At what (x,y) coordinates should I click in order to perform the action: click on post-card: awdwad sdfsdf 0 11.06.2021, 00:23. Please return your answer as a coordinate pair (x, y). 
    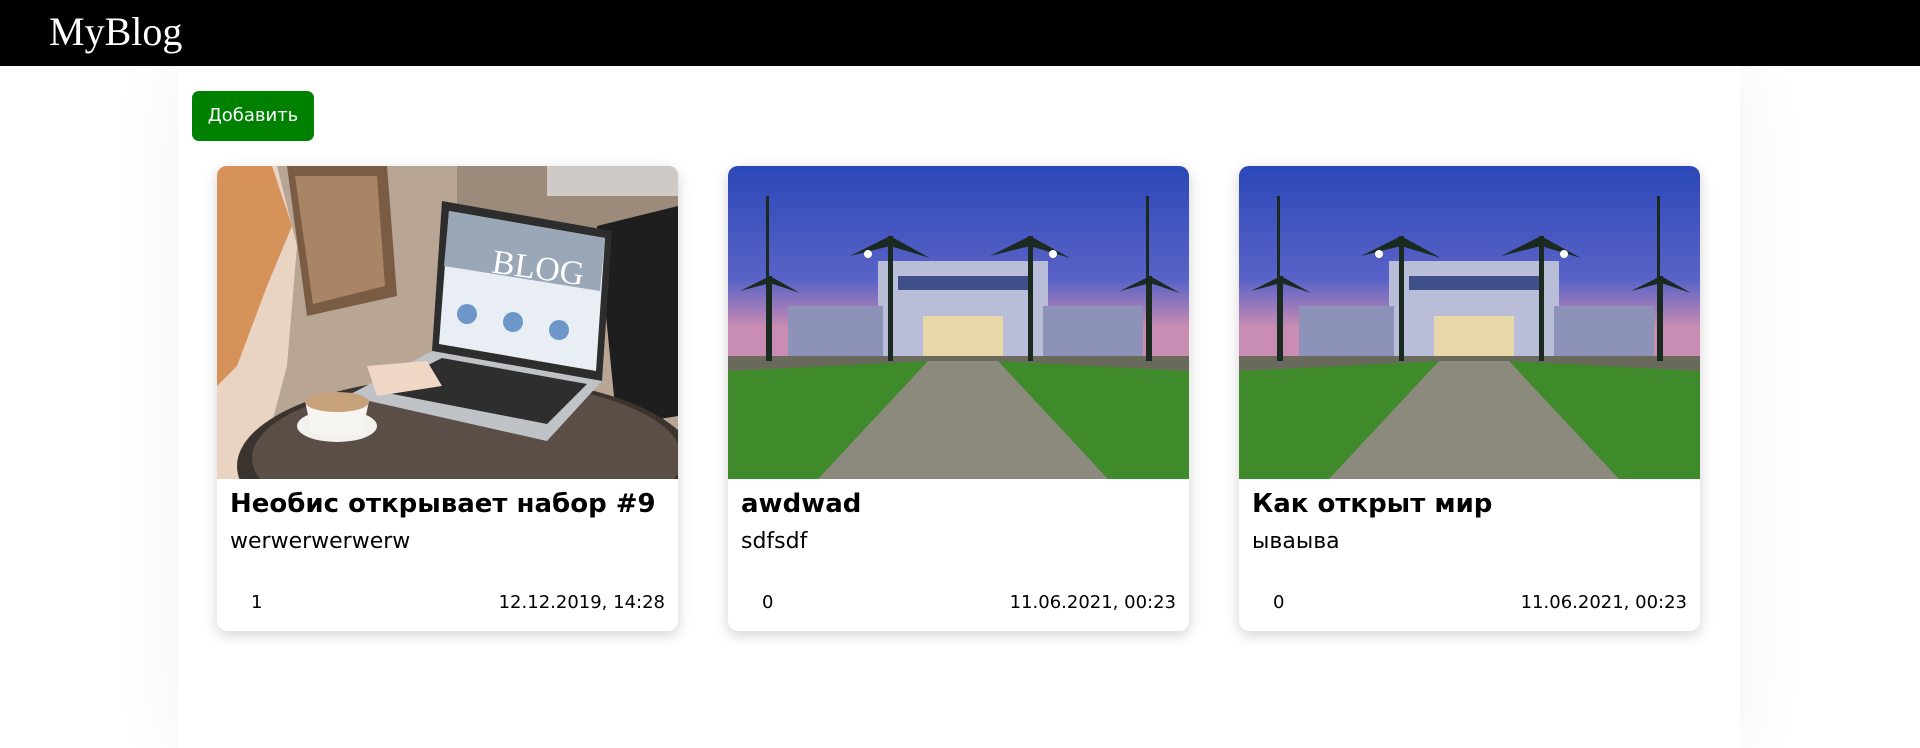
    Looking at the image, I should click on (958, 398).